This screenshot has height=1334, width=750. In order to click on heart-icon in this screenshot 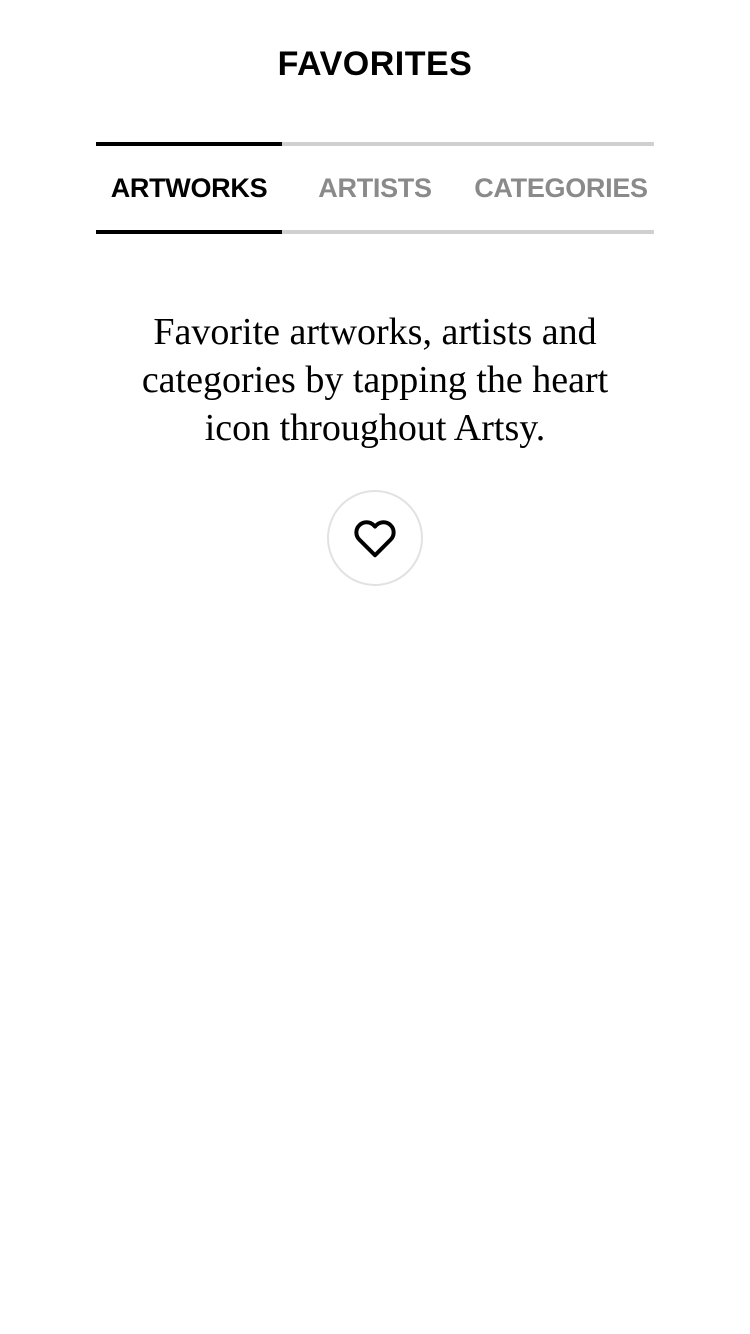, I will do `click(375, 538)`.